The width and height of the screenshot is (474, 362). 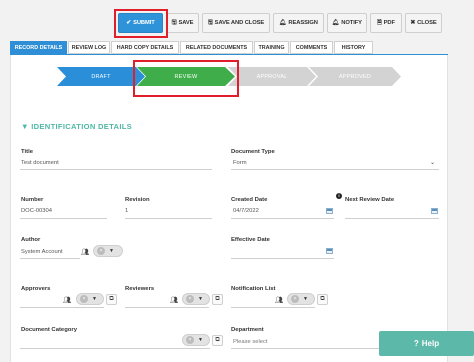 What do you see at coordinates (282, 218) in the screenshot?
I see `created-date-underline` at bounding box center [282, 218].